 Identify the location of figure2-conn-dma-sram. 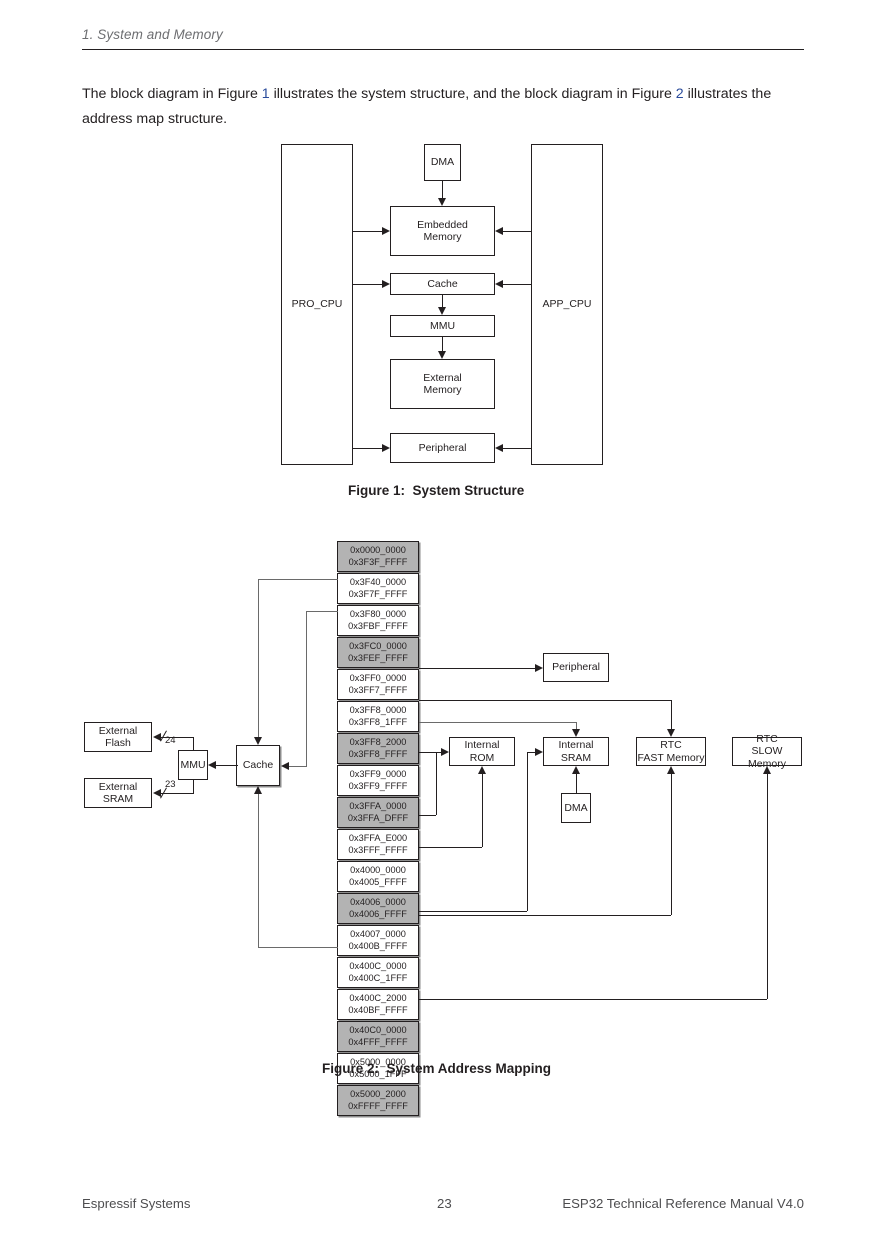
(576, 783).